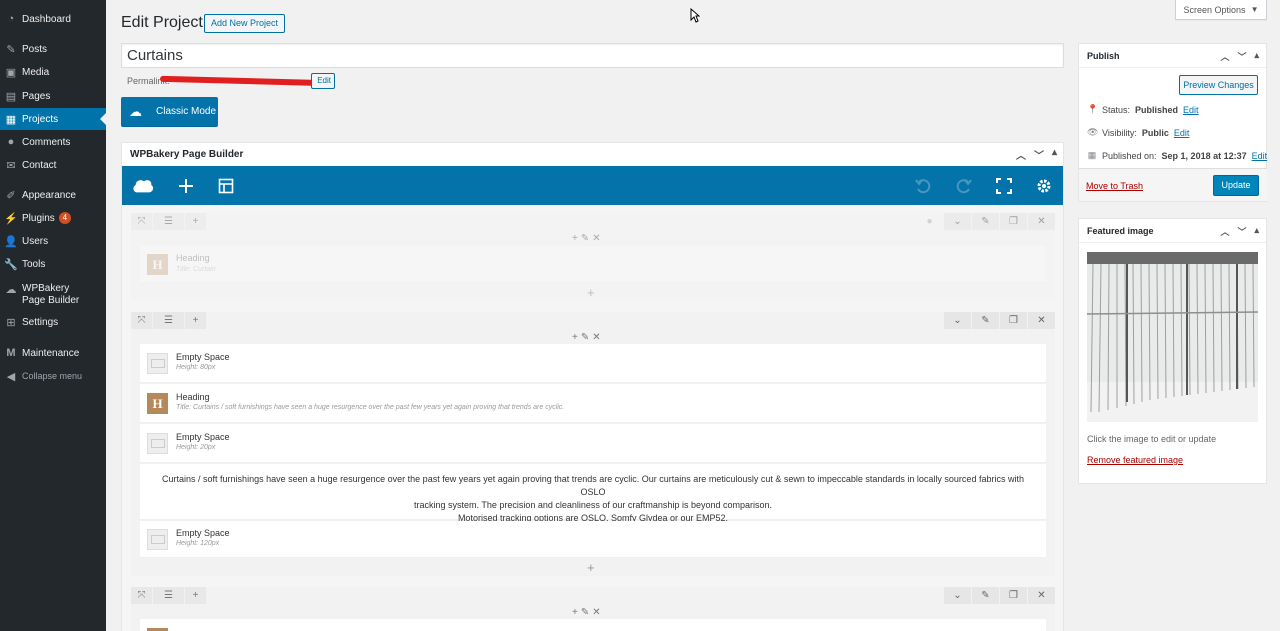  What do you see at coordinates (923, 186) in the screenshot?
I see `undo-icon` at bounding box center [923, 186].